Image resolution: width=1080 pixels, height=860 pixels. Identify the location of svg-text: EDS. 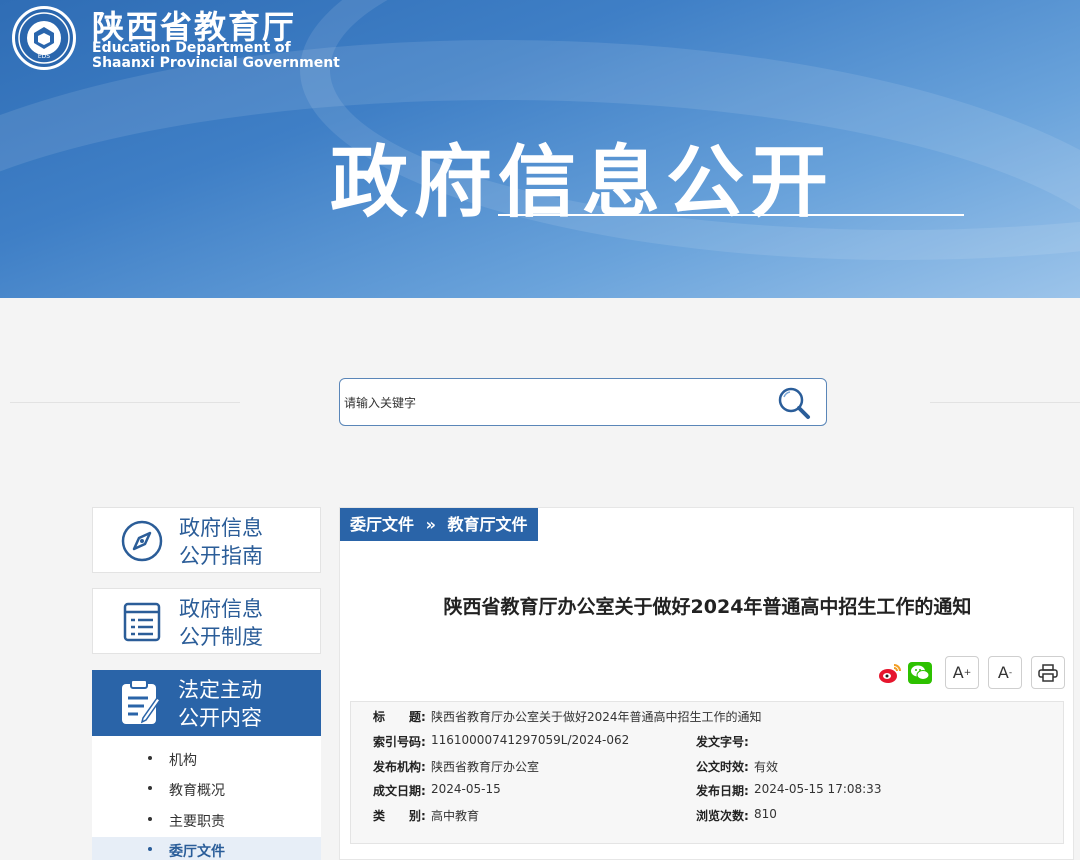
(44, 56).